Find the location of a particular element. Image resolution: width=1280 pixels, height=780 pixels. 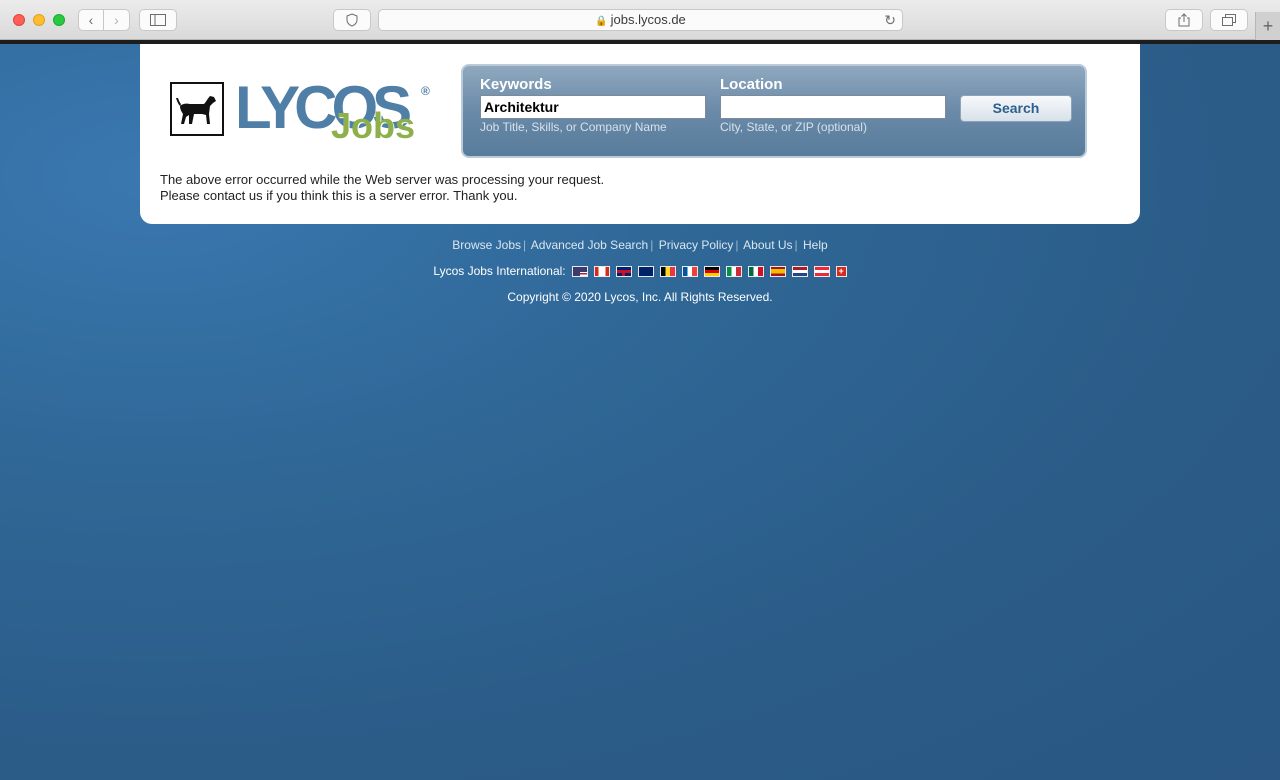

chevron-right-icon: › is located at coordinates (116, 20).